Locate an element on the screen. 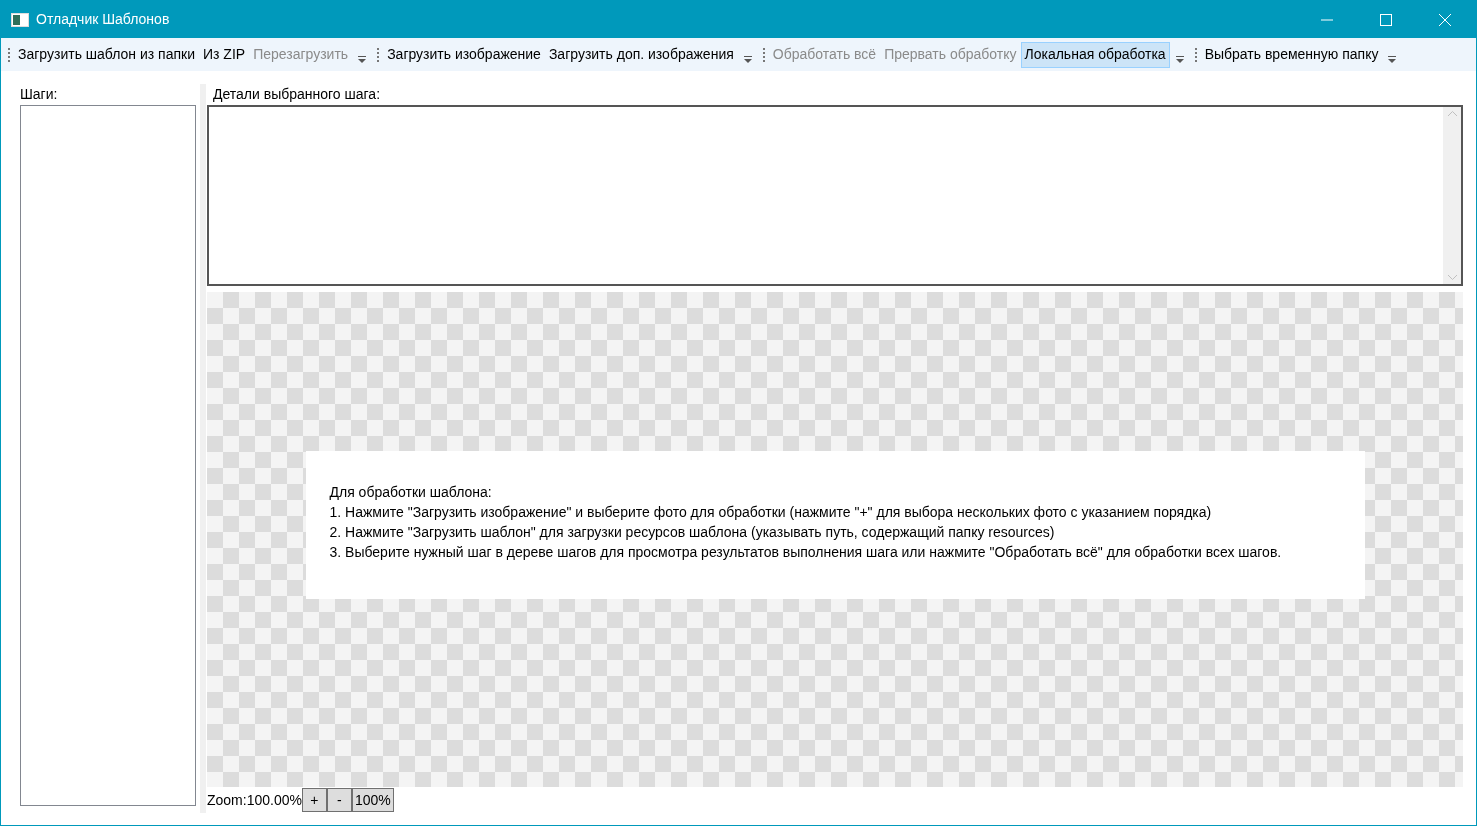 This screenshot has width=1477, height=826. toolbar-button: Выбрать временную папку is located at coordinates (1291, 54).